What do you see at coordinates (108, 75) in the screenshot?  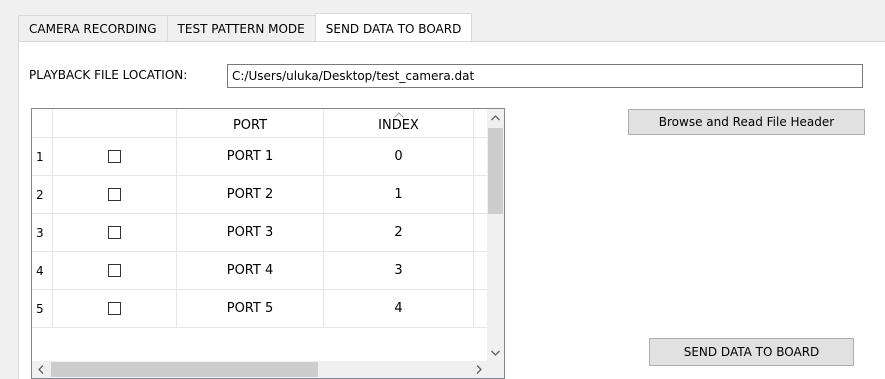 I see `playback-file-location-label: PLAYBACK FILE LOCATION:` at bounding box center [108, 75].